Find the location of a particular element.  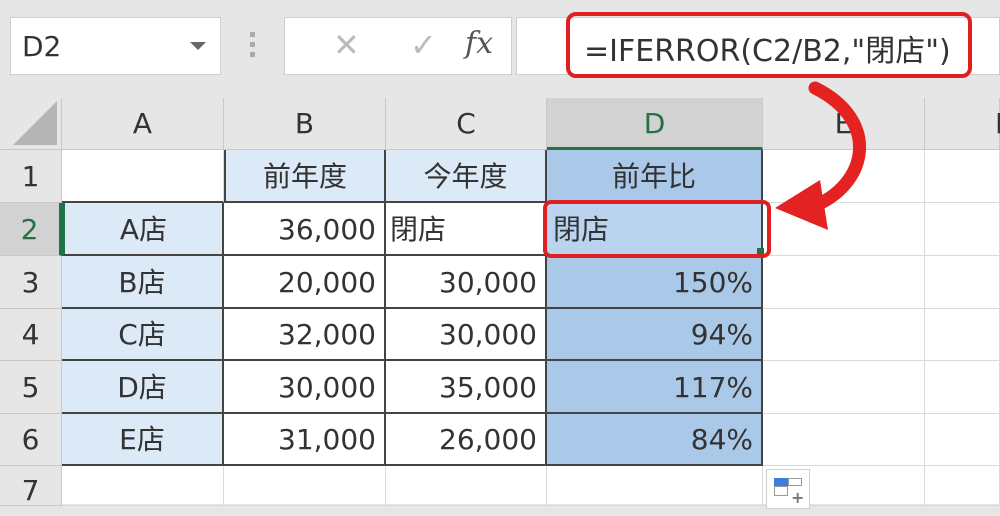

cell-d1: 前年比 is located at coordinates (655, 176).